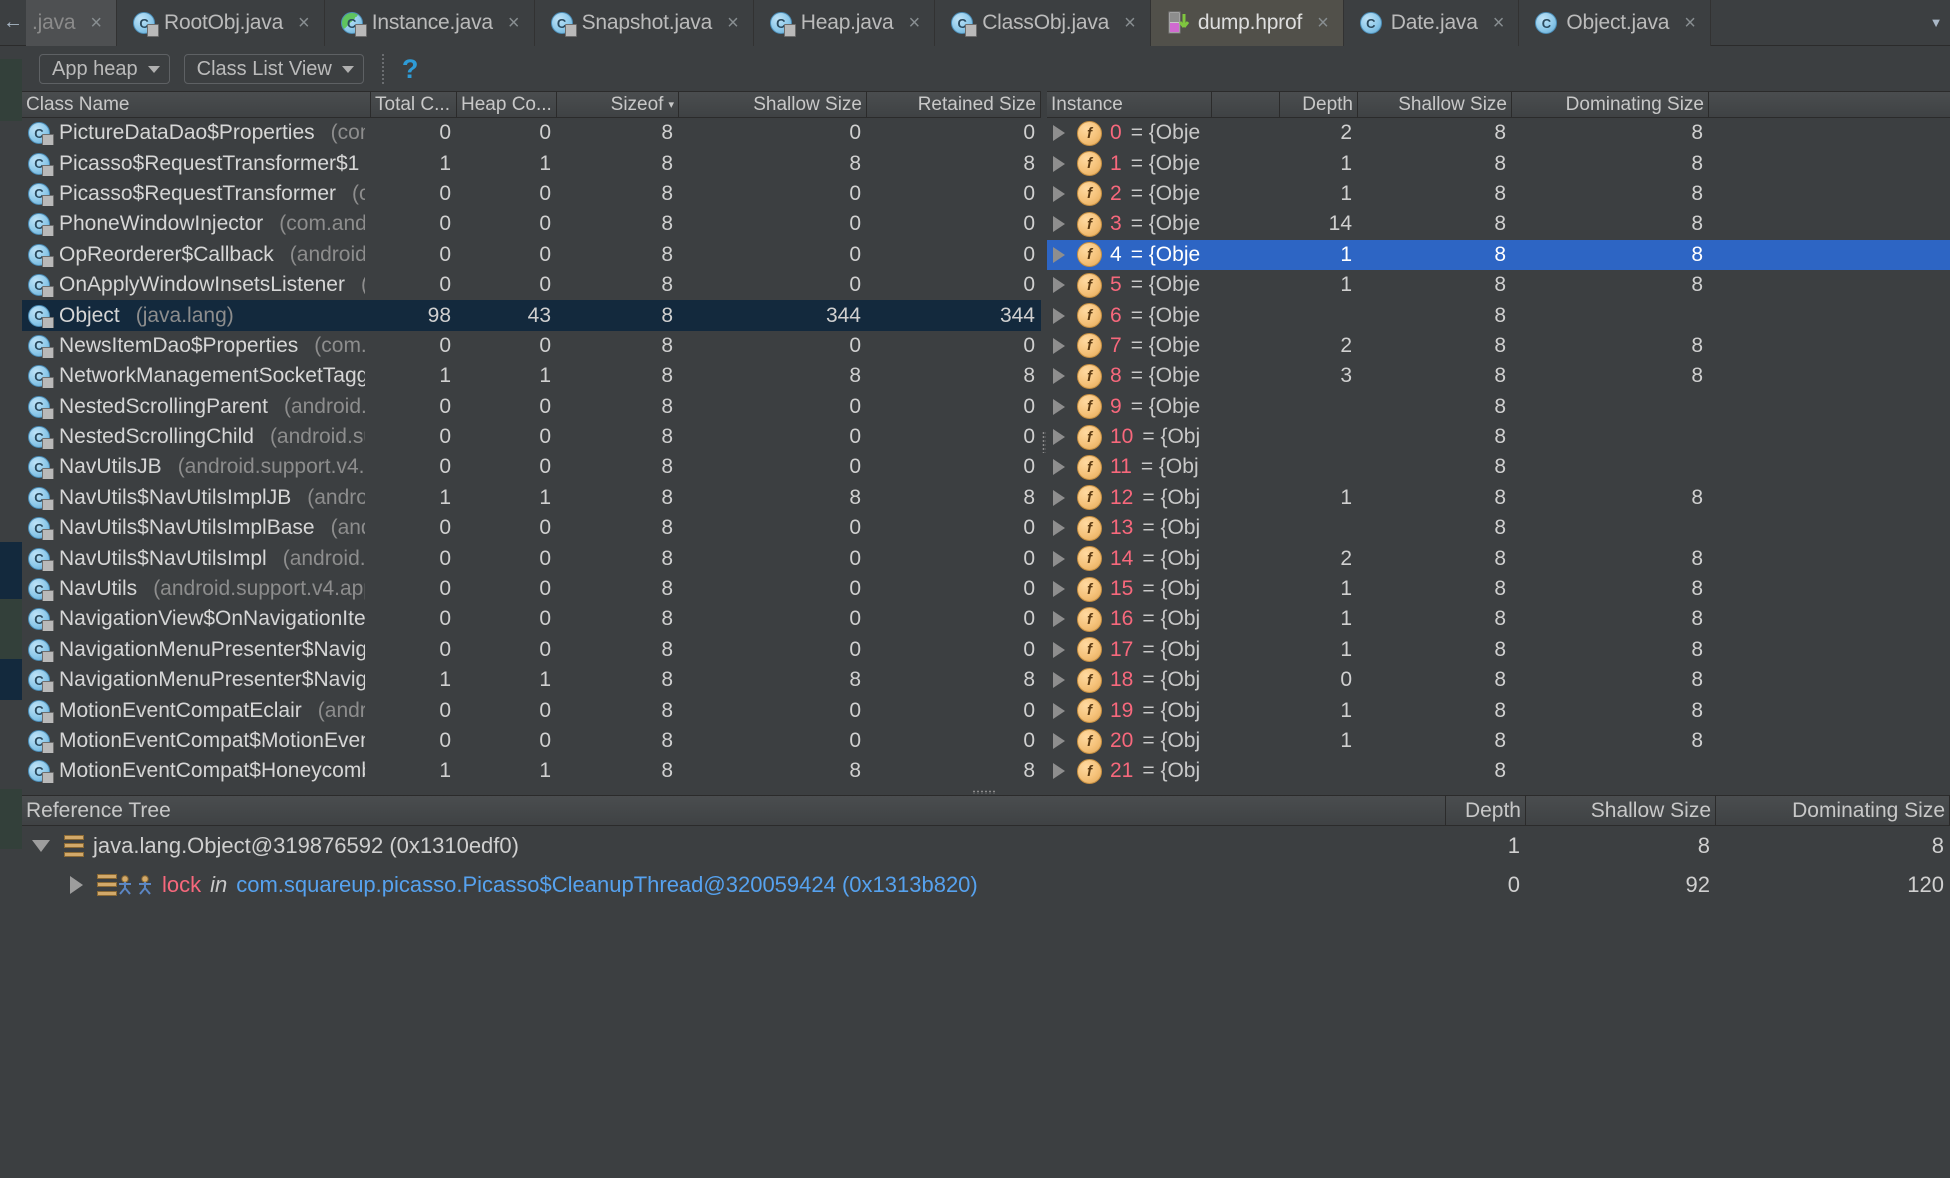 This screenshot has height=1178, width=1950. What do you see at coordinates (1129, 104) in the screenshot?
I see `instance-col-header: Instance` at bounding box center [1129, 104].